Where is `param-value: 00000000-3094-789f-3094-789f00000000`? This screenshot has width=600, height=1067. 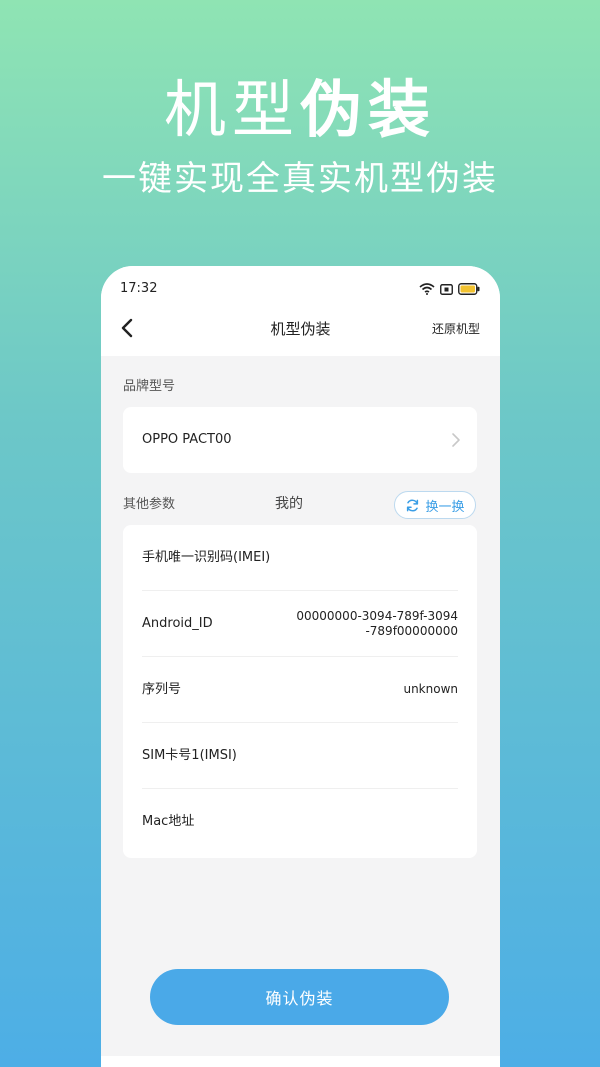 param-value: 00000000-3094-789f-3094-789f00000000 is located at coordinates (377, 623).